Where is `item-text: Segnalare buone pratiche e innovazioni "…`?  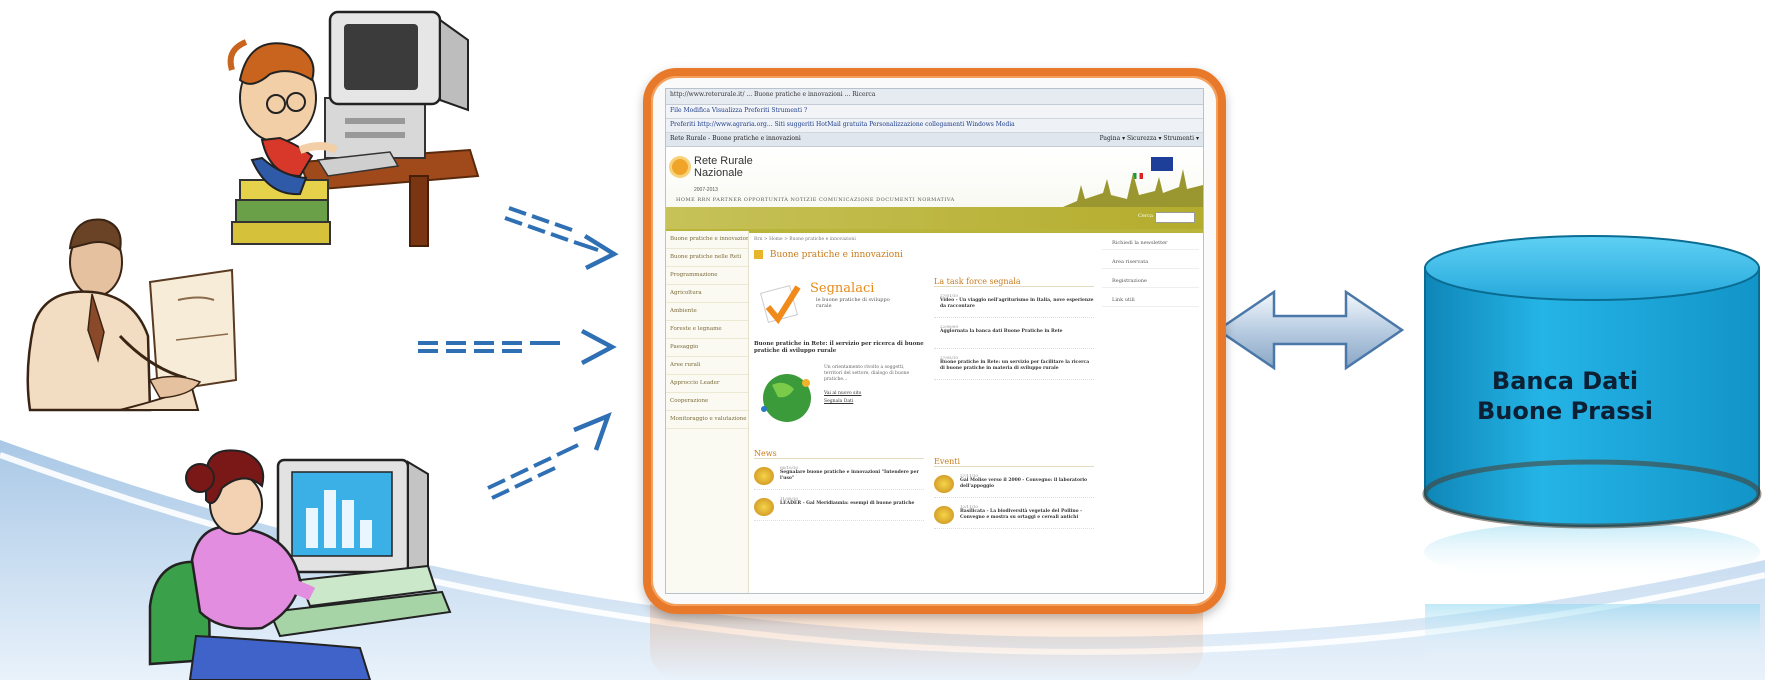
item-text: Segnalare buone pratiche e innovazioni "… is located at coordinates (849, 475).